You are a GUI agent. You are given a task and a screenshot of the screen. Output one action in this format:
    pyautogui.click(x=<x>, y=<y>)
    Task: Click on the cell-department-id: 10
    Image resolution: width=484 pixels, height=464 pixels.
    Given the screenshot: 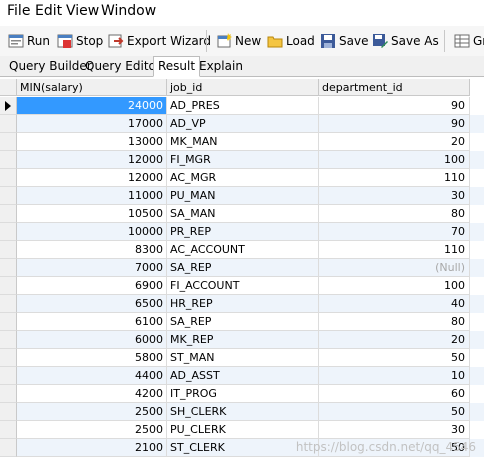 What is the action you would take?
    pyautogui.click(x=394, y=376)
    